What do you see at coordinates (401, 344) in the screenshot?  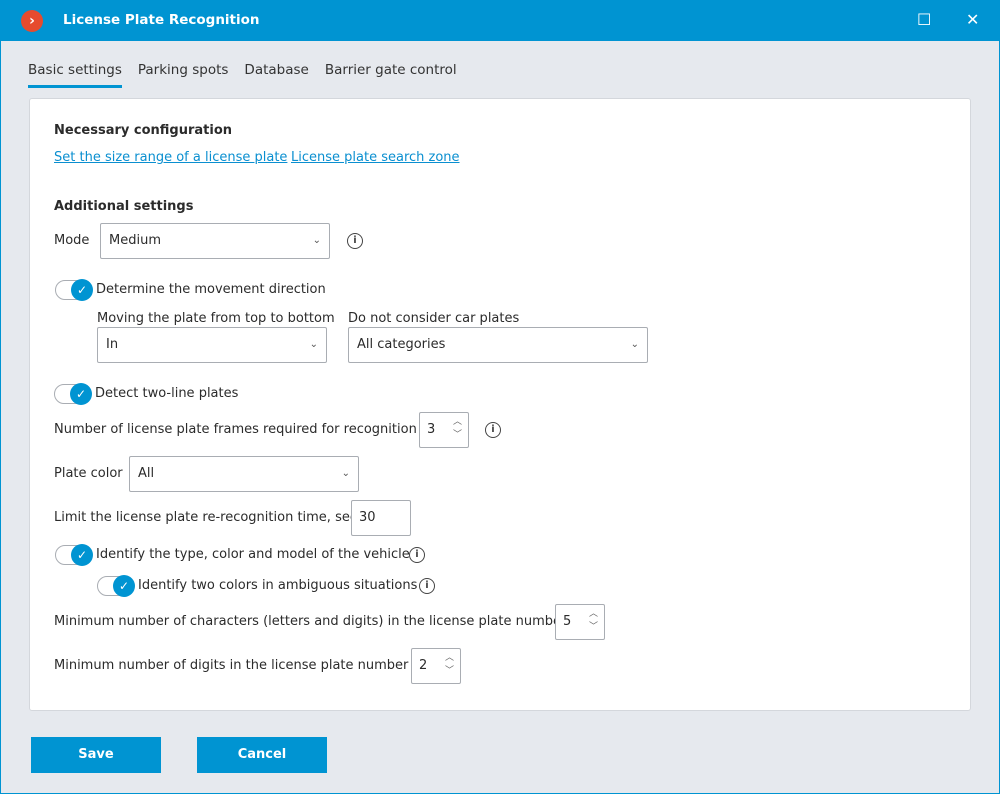 I see `exclude-plates-value: All categories` at bounding box center [401, 344].